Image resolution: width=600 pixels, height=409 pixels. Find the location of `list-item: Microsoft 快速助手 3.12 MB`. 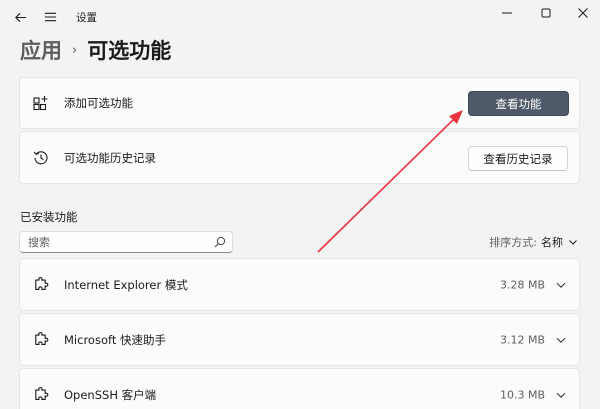

list-item: Microsoft 快速助手 3.12 MB is located at coordinates (299, 339).